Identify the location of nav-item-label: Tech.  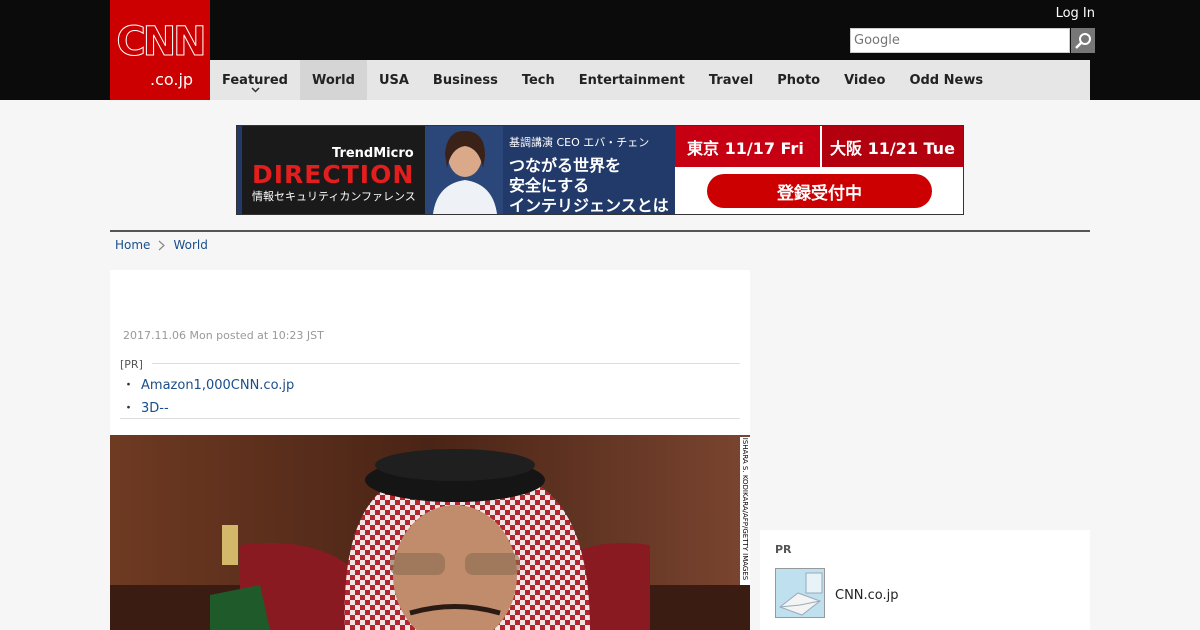
(538, 80).